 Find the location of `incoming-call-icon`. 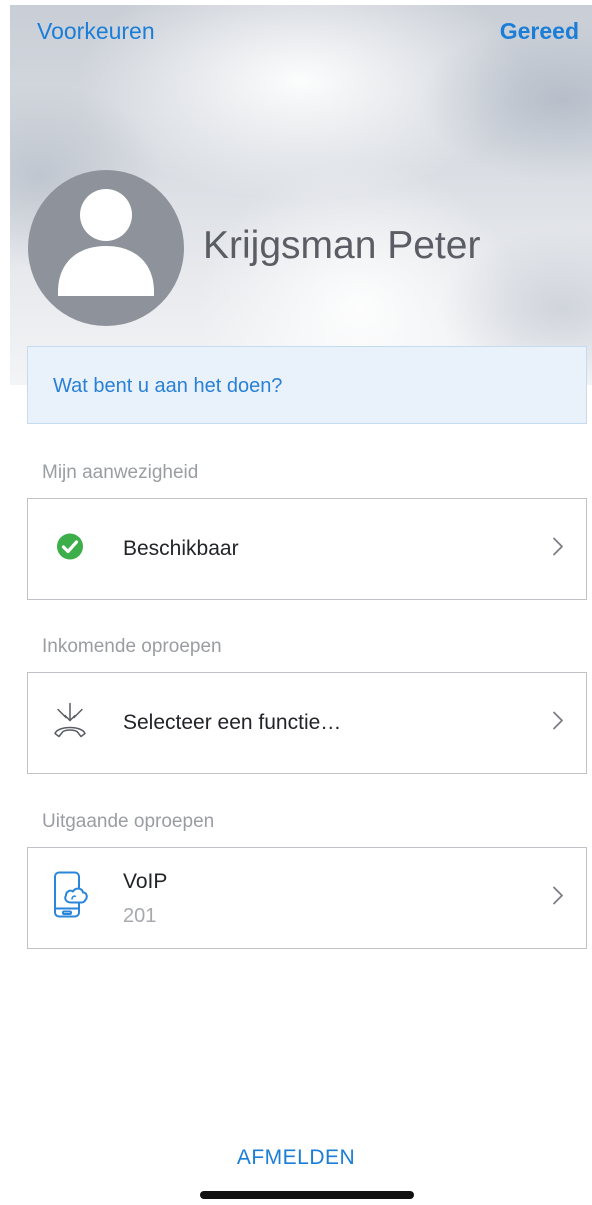

incoming-call-icon is located at coordinates (70, 723).